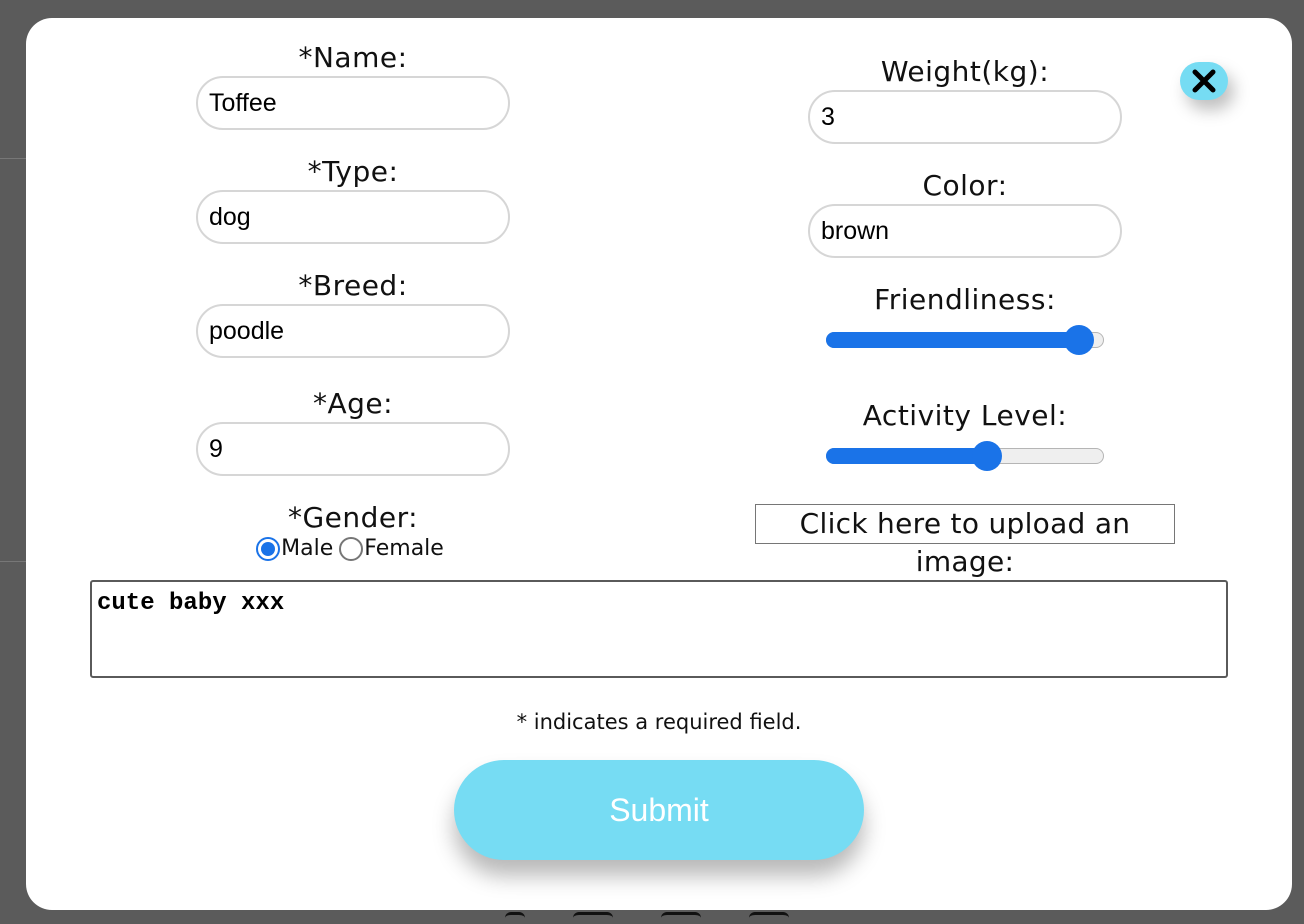 The image size is (1304, 924). I want to click on type-input, so click(353, 217).